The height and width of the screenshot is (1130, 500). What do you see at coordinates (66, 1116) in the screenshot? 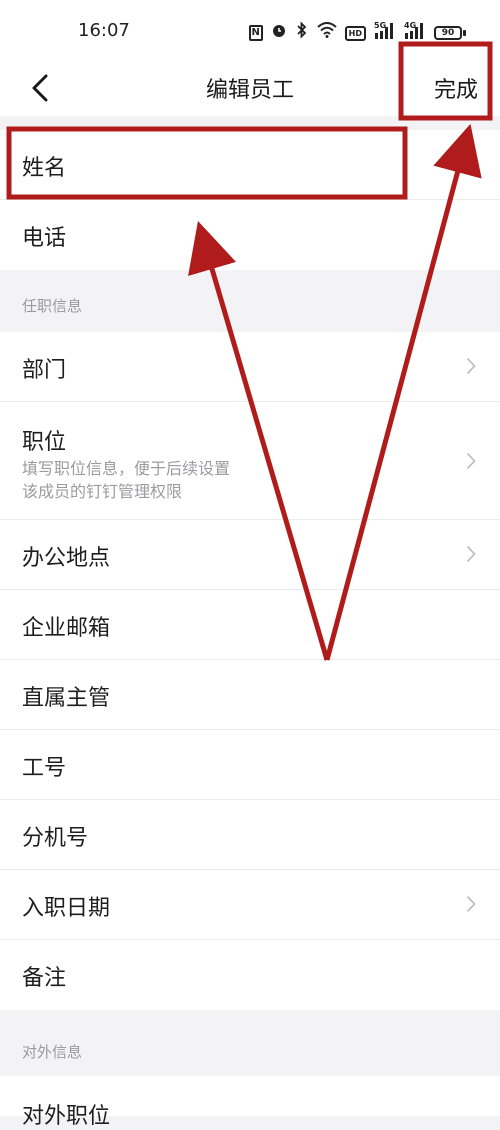
I see `row-label-external-position: 对外职位` at bounding box center [66, 1116].